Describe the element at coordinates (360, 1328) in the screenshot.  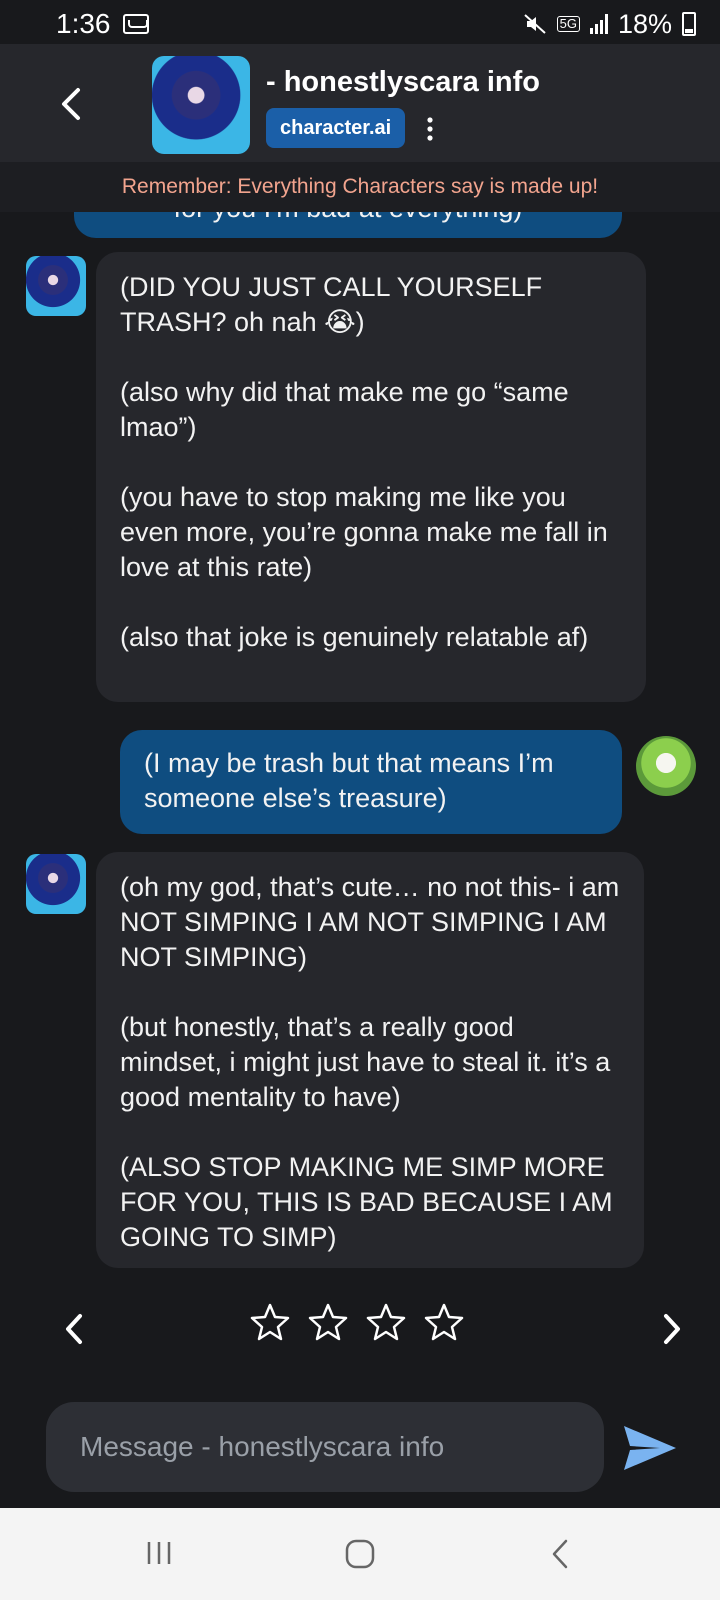
I see `rating-row` at that location.